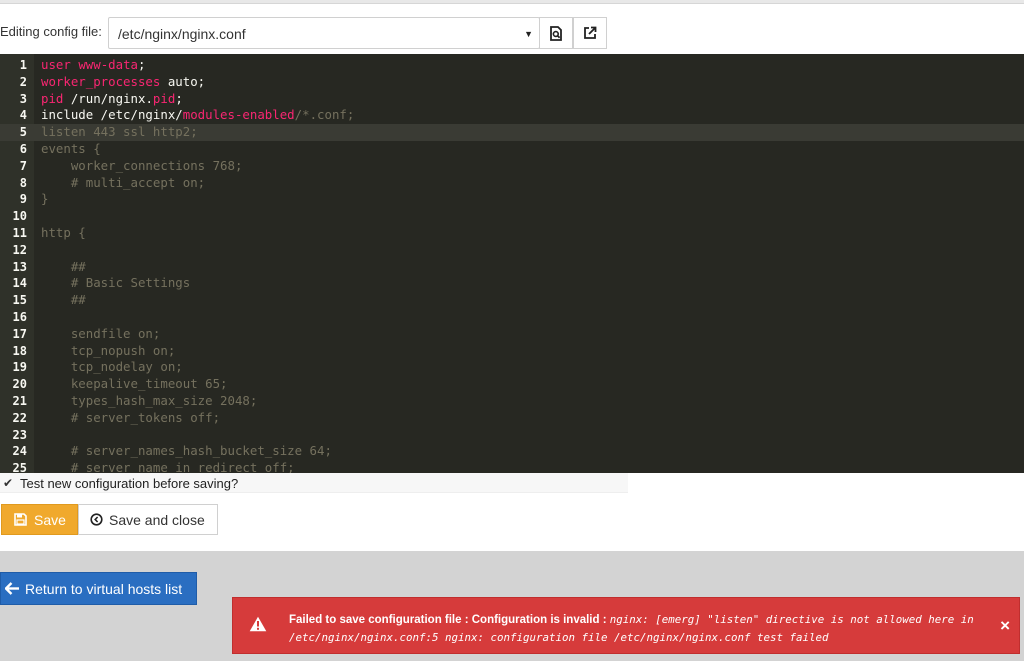  I want to click on code-token: worker_processes, so click(101, 81).